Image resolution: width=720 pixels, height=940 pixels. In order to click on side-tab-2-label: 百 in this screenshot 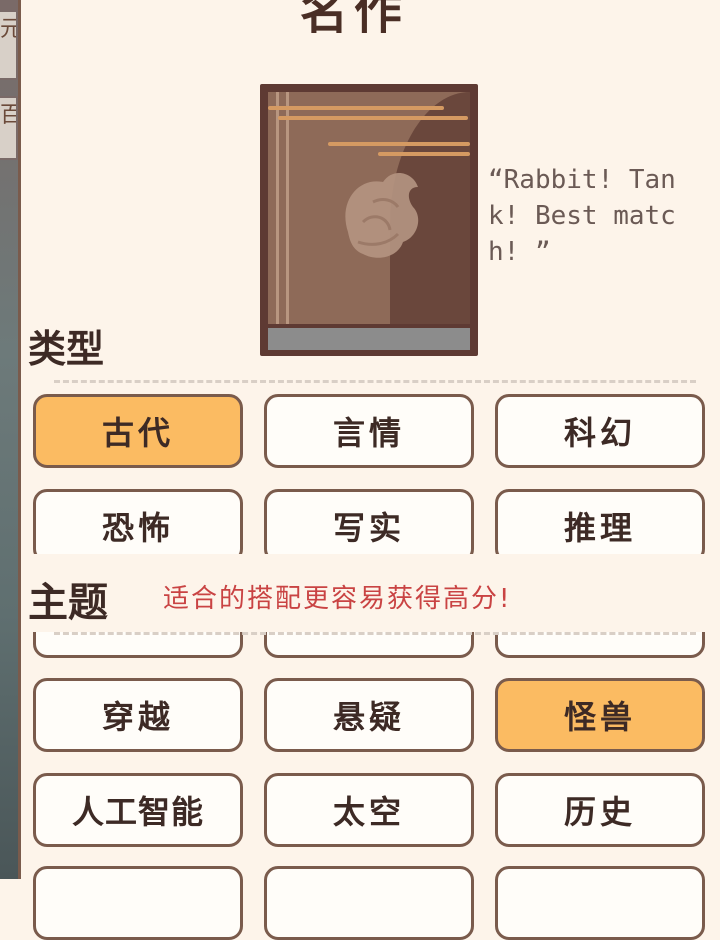, I will do `click(8, 115)`.